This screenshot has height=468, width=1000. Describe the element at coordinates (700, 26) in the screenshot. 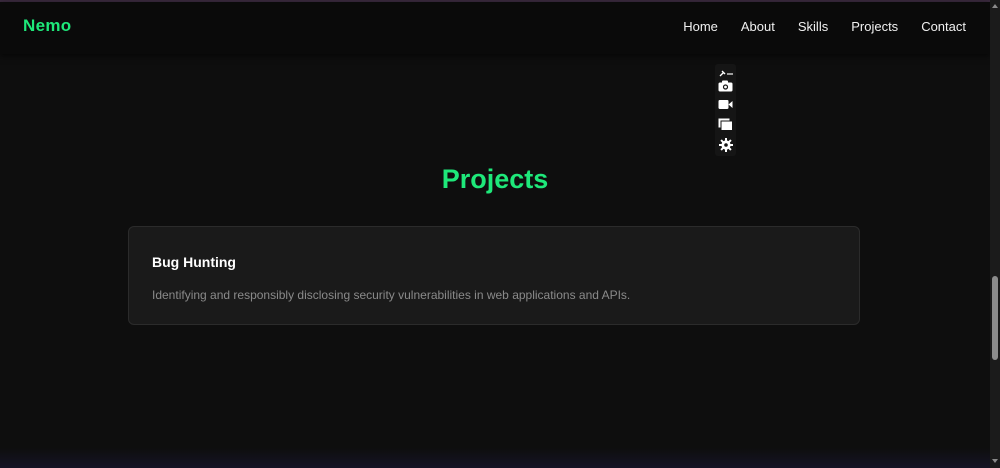

I see `nav-link-home: Home` at that location.